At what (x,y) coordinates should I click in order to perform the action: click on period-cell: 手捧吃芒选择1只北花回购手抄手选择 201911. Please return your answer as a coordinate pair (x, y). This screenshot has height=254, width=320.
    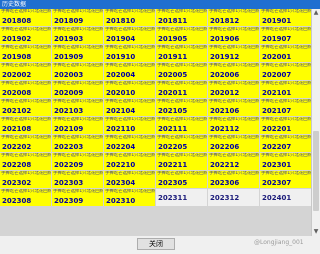
    Looking at the image, I should click on (181, 53).